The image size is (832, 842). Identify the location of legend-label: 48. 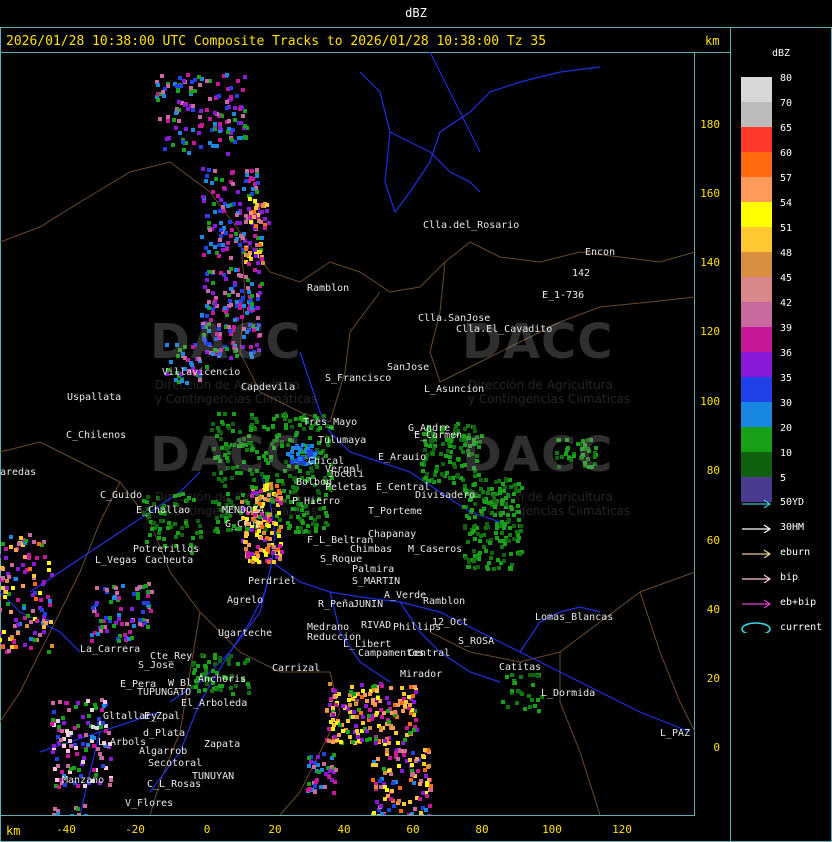
(786, 253).